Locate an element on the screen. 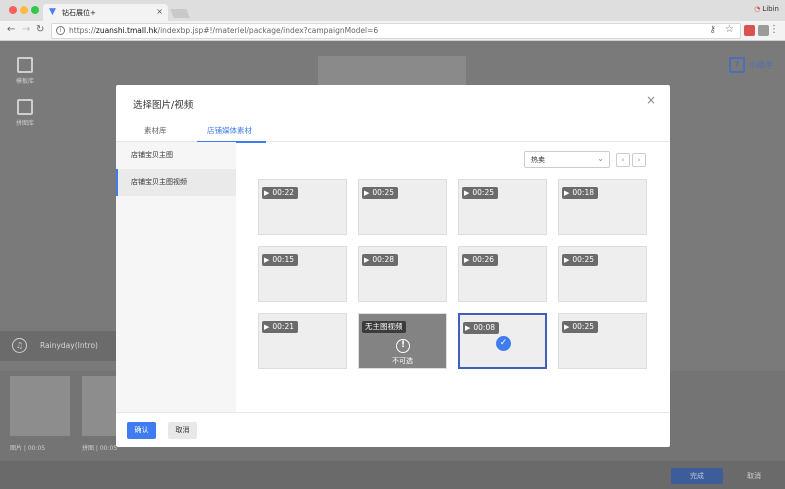 Image resolution: width=785 pixels, height=489 pixels. duration-text: 00:22 is located at coordinates (283, 192).